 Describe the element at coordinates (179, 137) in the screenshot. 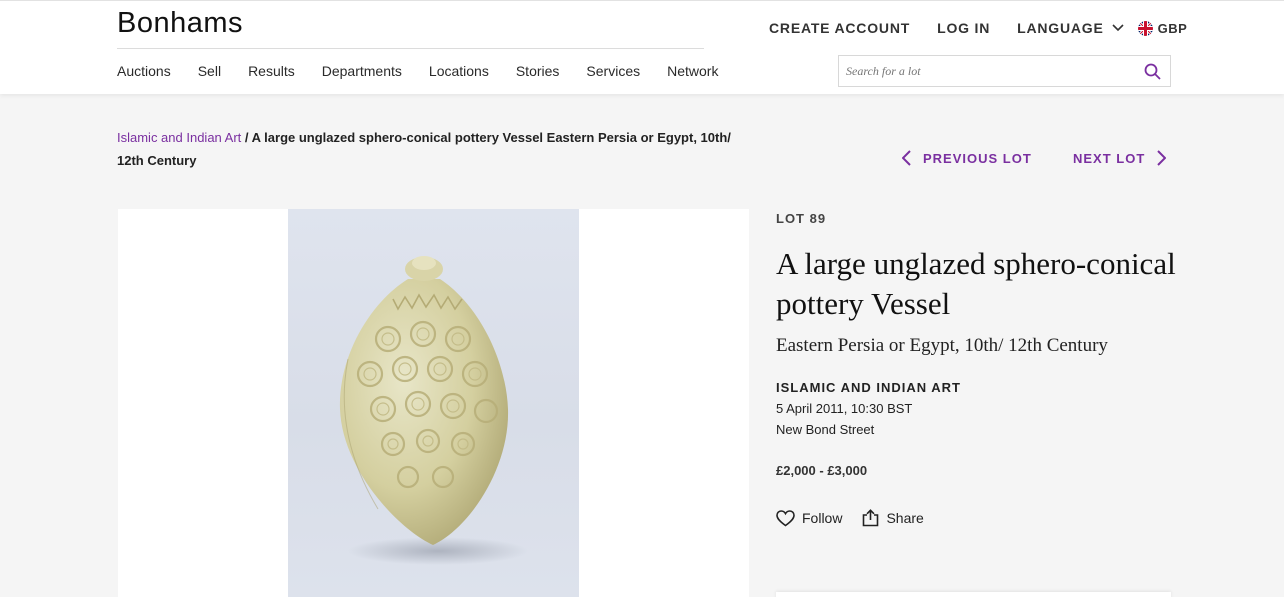

I see `breadcrumb-department-link: Islamic and Indian Art` at that location.